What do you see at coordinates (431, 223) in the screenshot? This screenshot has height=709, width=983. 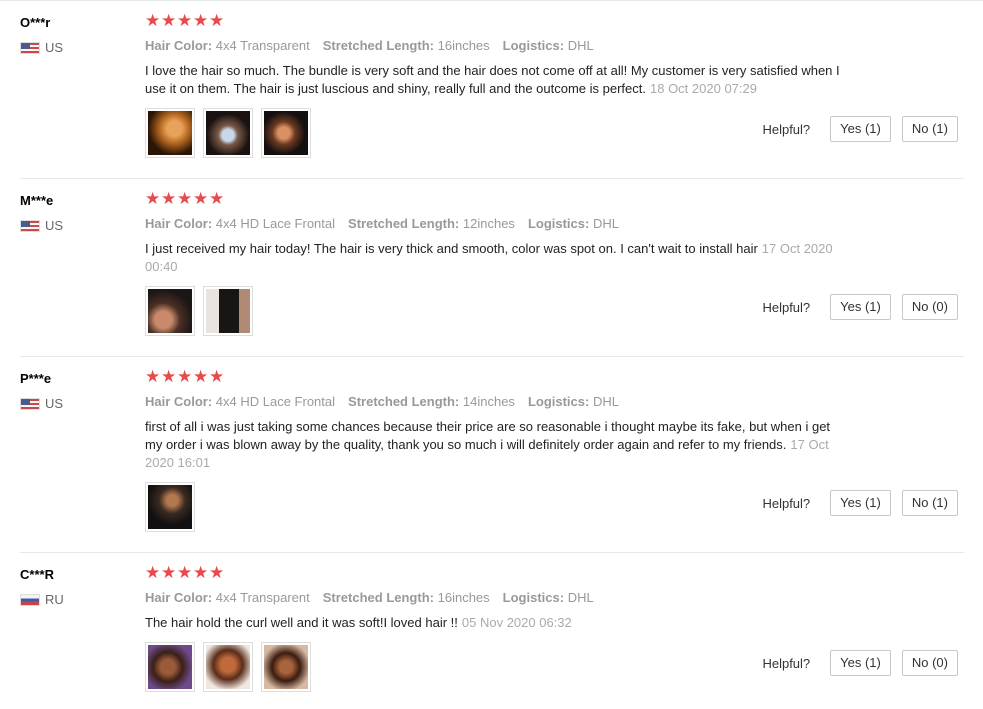 I see `attr-stretched-length: Stretched Length: 12inches` at bounding box center [431, 223].